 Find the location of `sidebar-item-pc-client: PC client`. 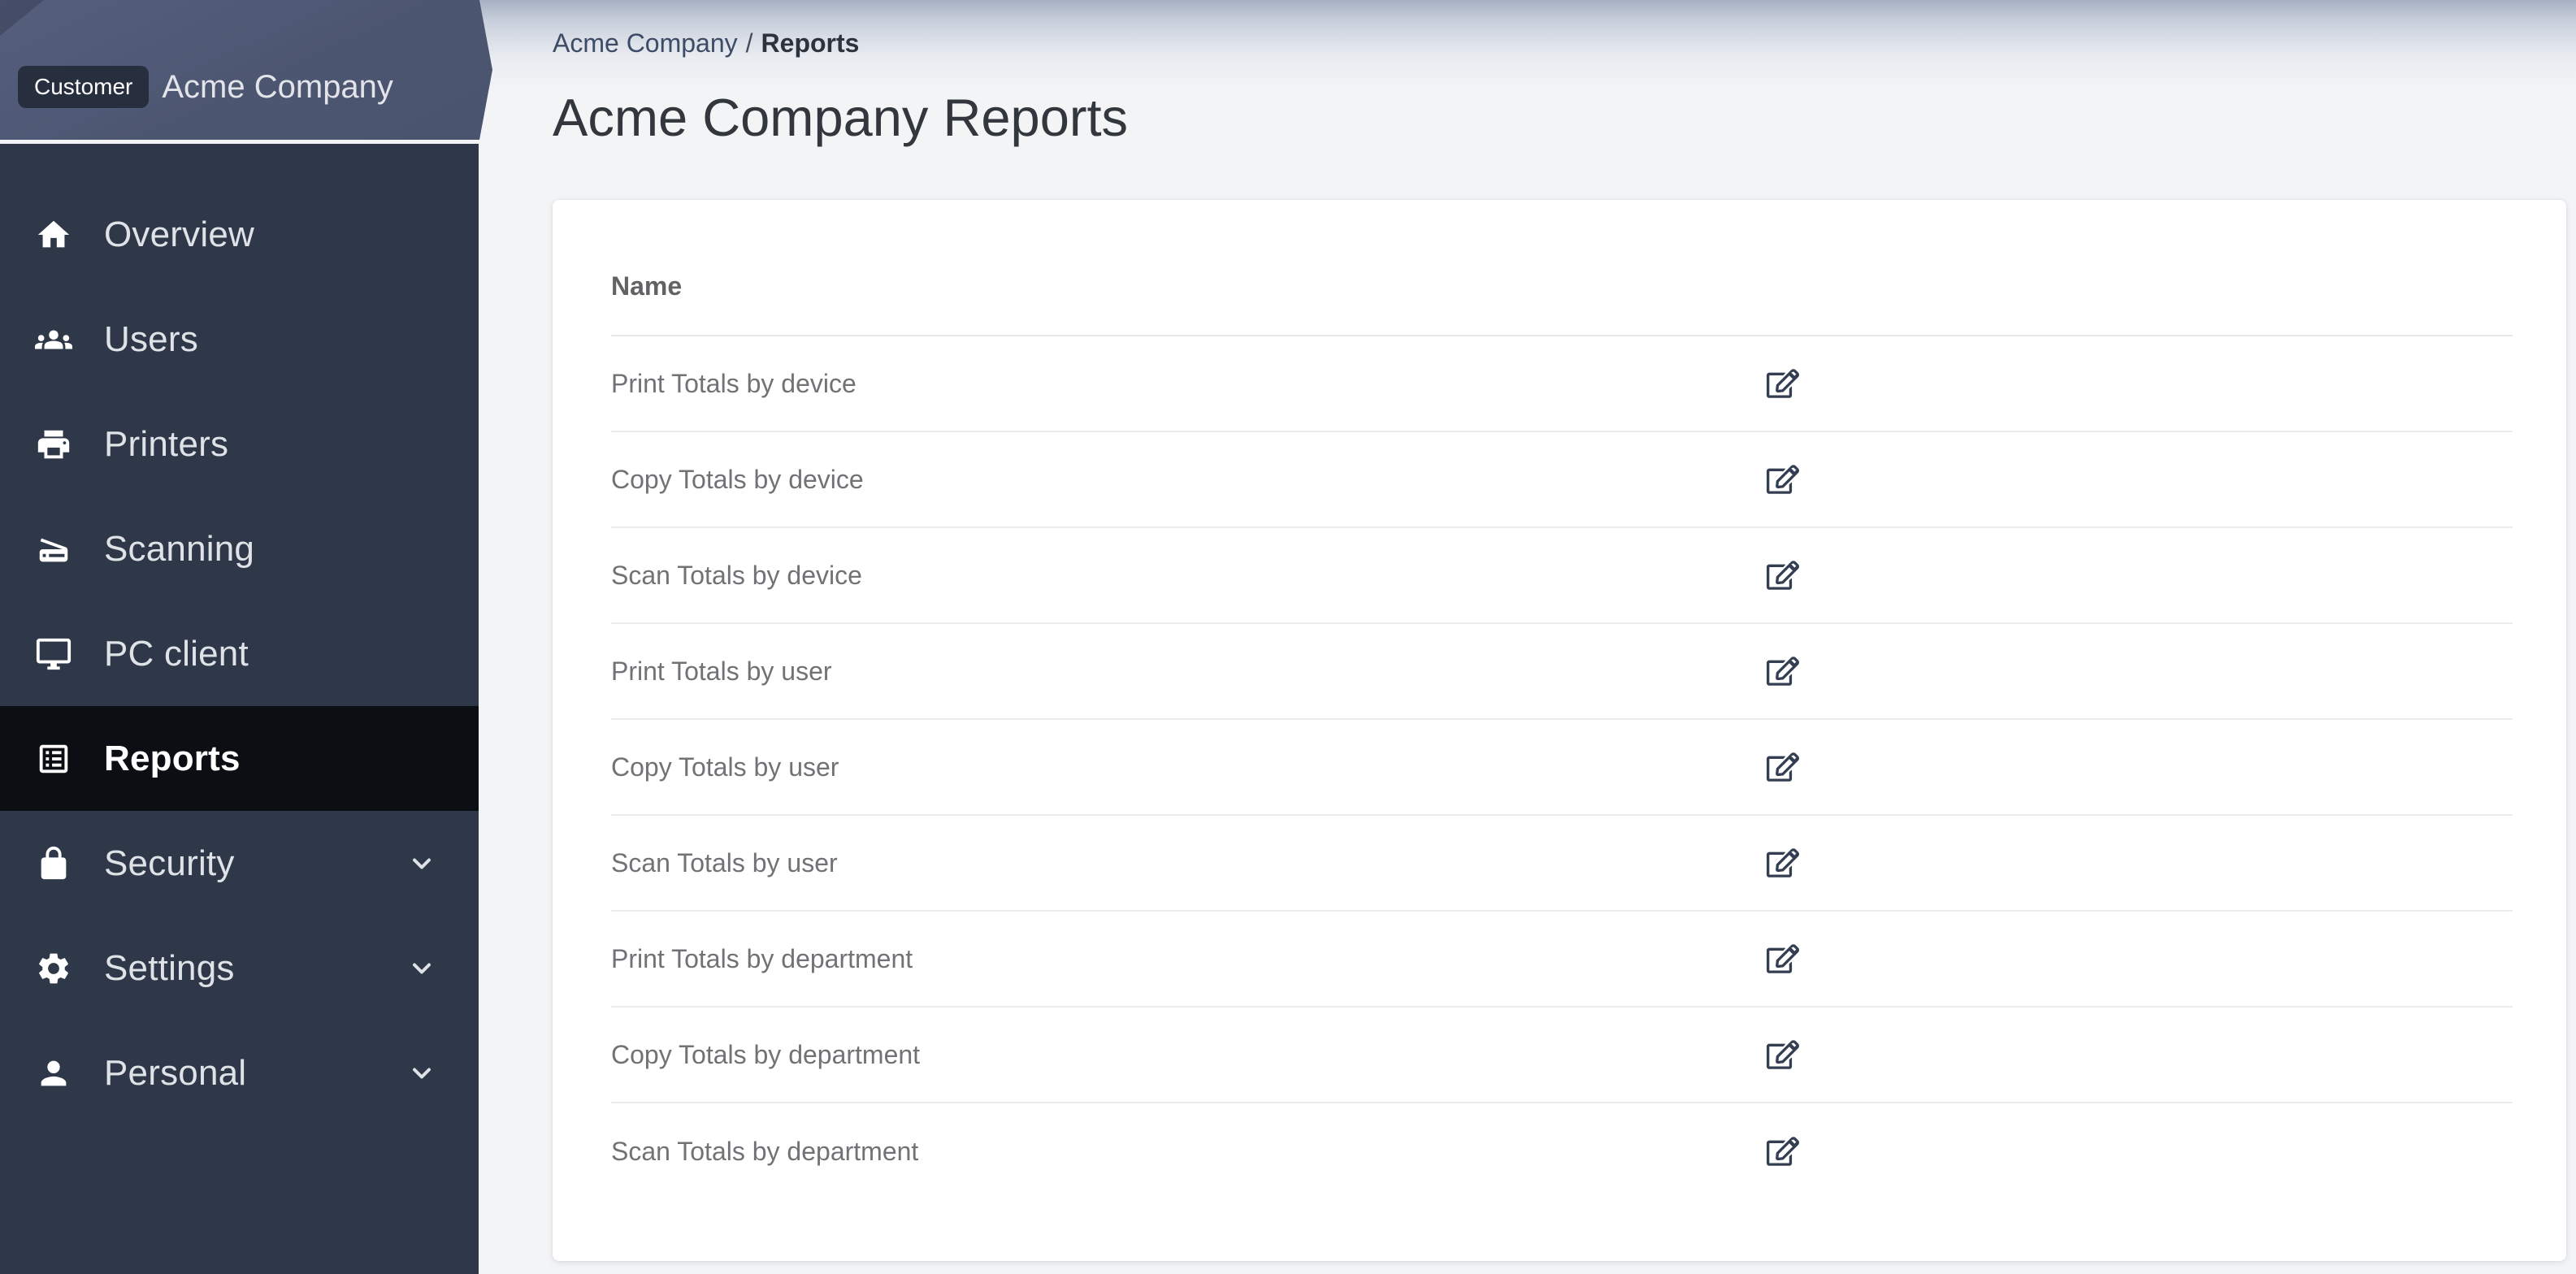

sidebar-item-pc-client: PC client is located at coordinates (239, 653).